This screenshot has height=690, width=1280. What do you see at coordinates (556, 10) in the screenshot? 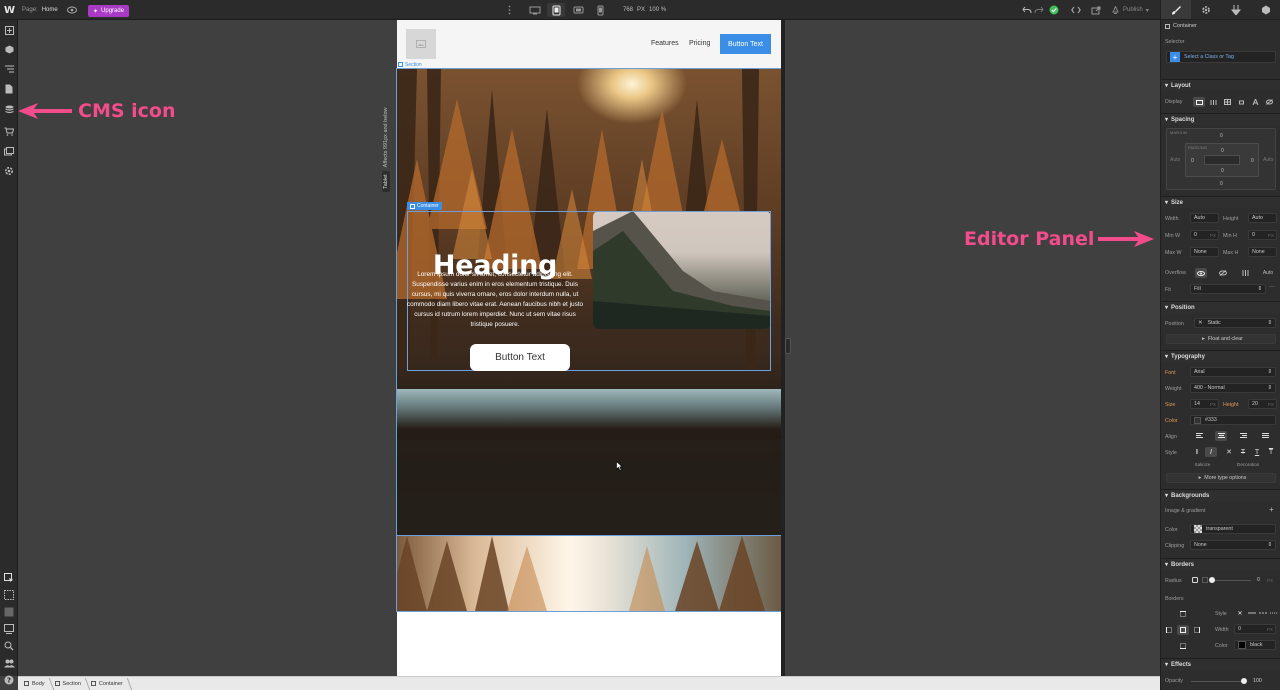
I see `tablet-breakpoint-icon` at bounding box center [556, 10].